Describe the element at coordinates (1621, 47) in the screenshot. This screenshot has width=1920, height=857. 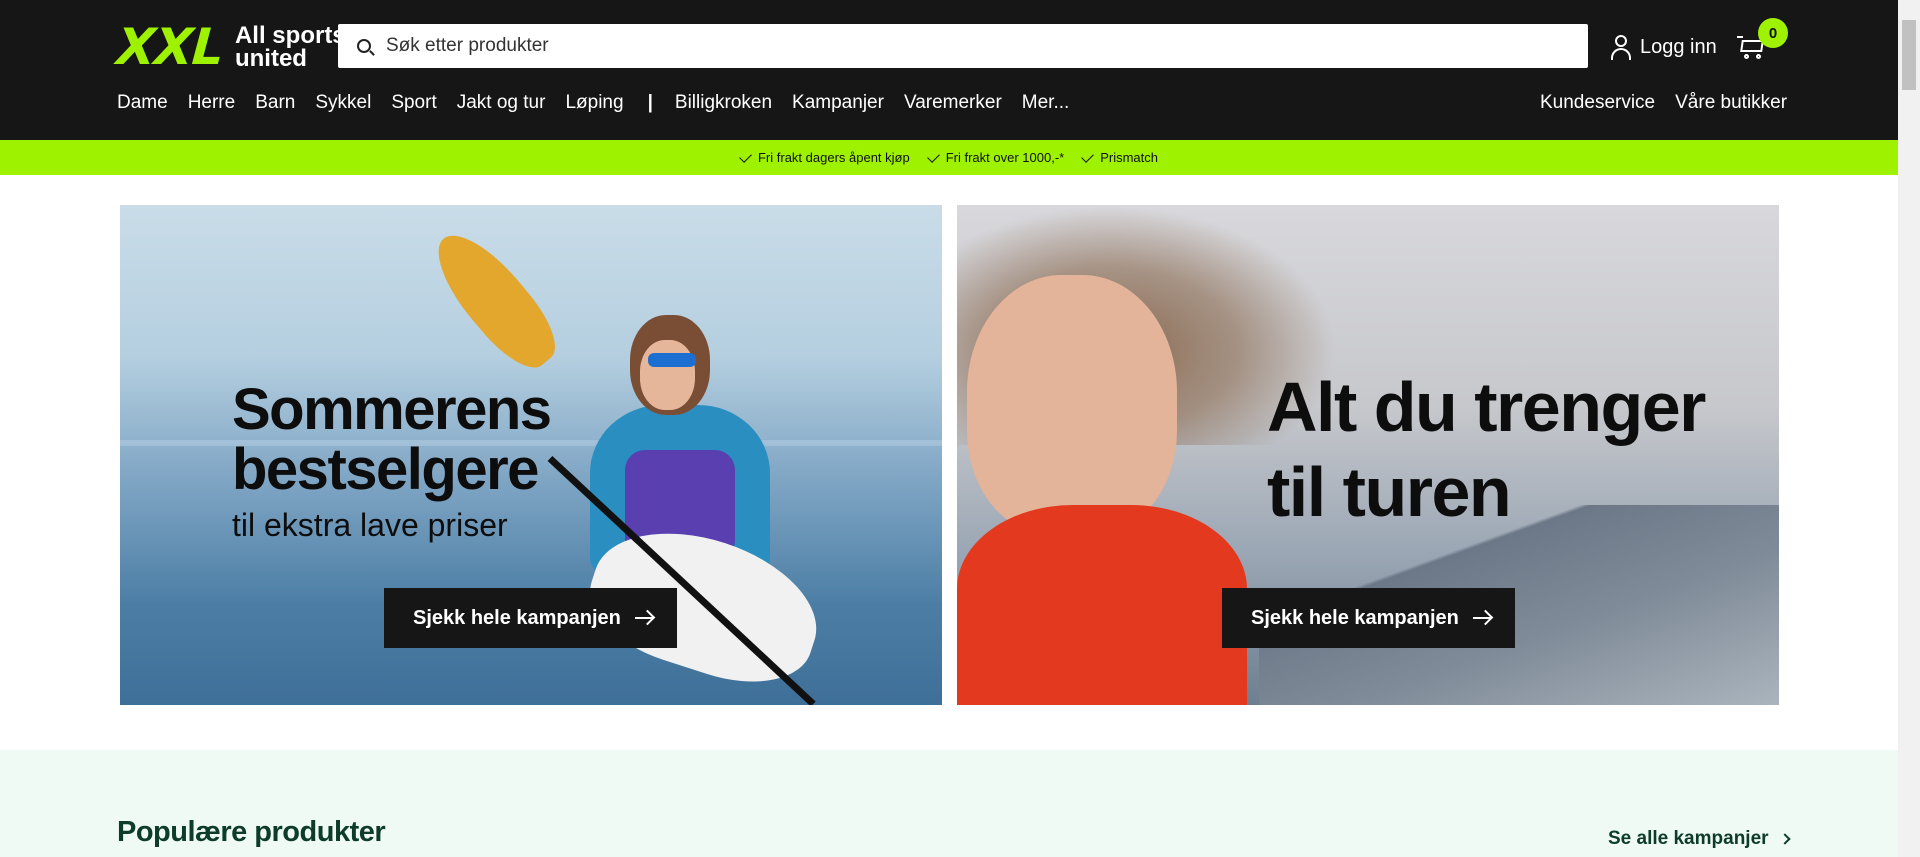
I see `user-icon` at that location.